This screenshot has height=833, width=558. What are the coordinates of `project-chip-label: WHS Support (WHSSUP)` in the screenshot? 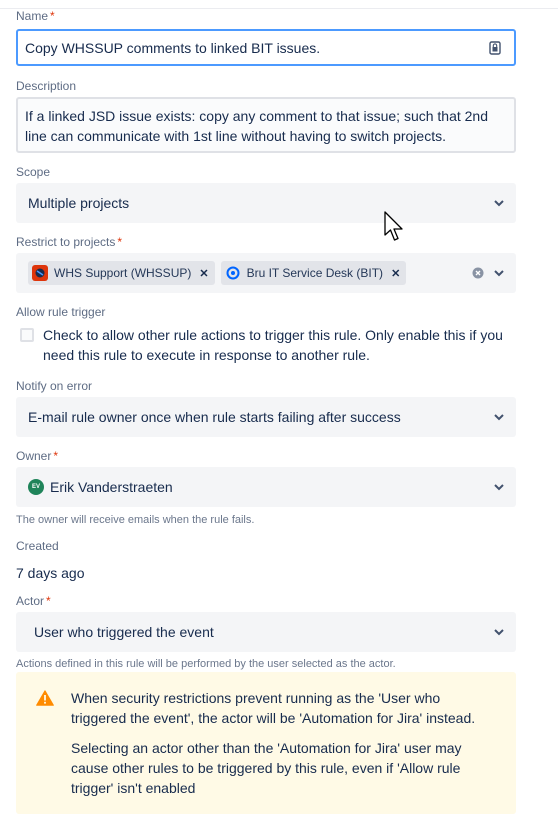 It's located at (123, 273).